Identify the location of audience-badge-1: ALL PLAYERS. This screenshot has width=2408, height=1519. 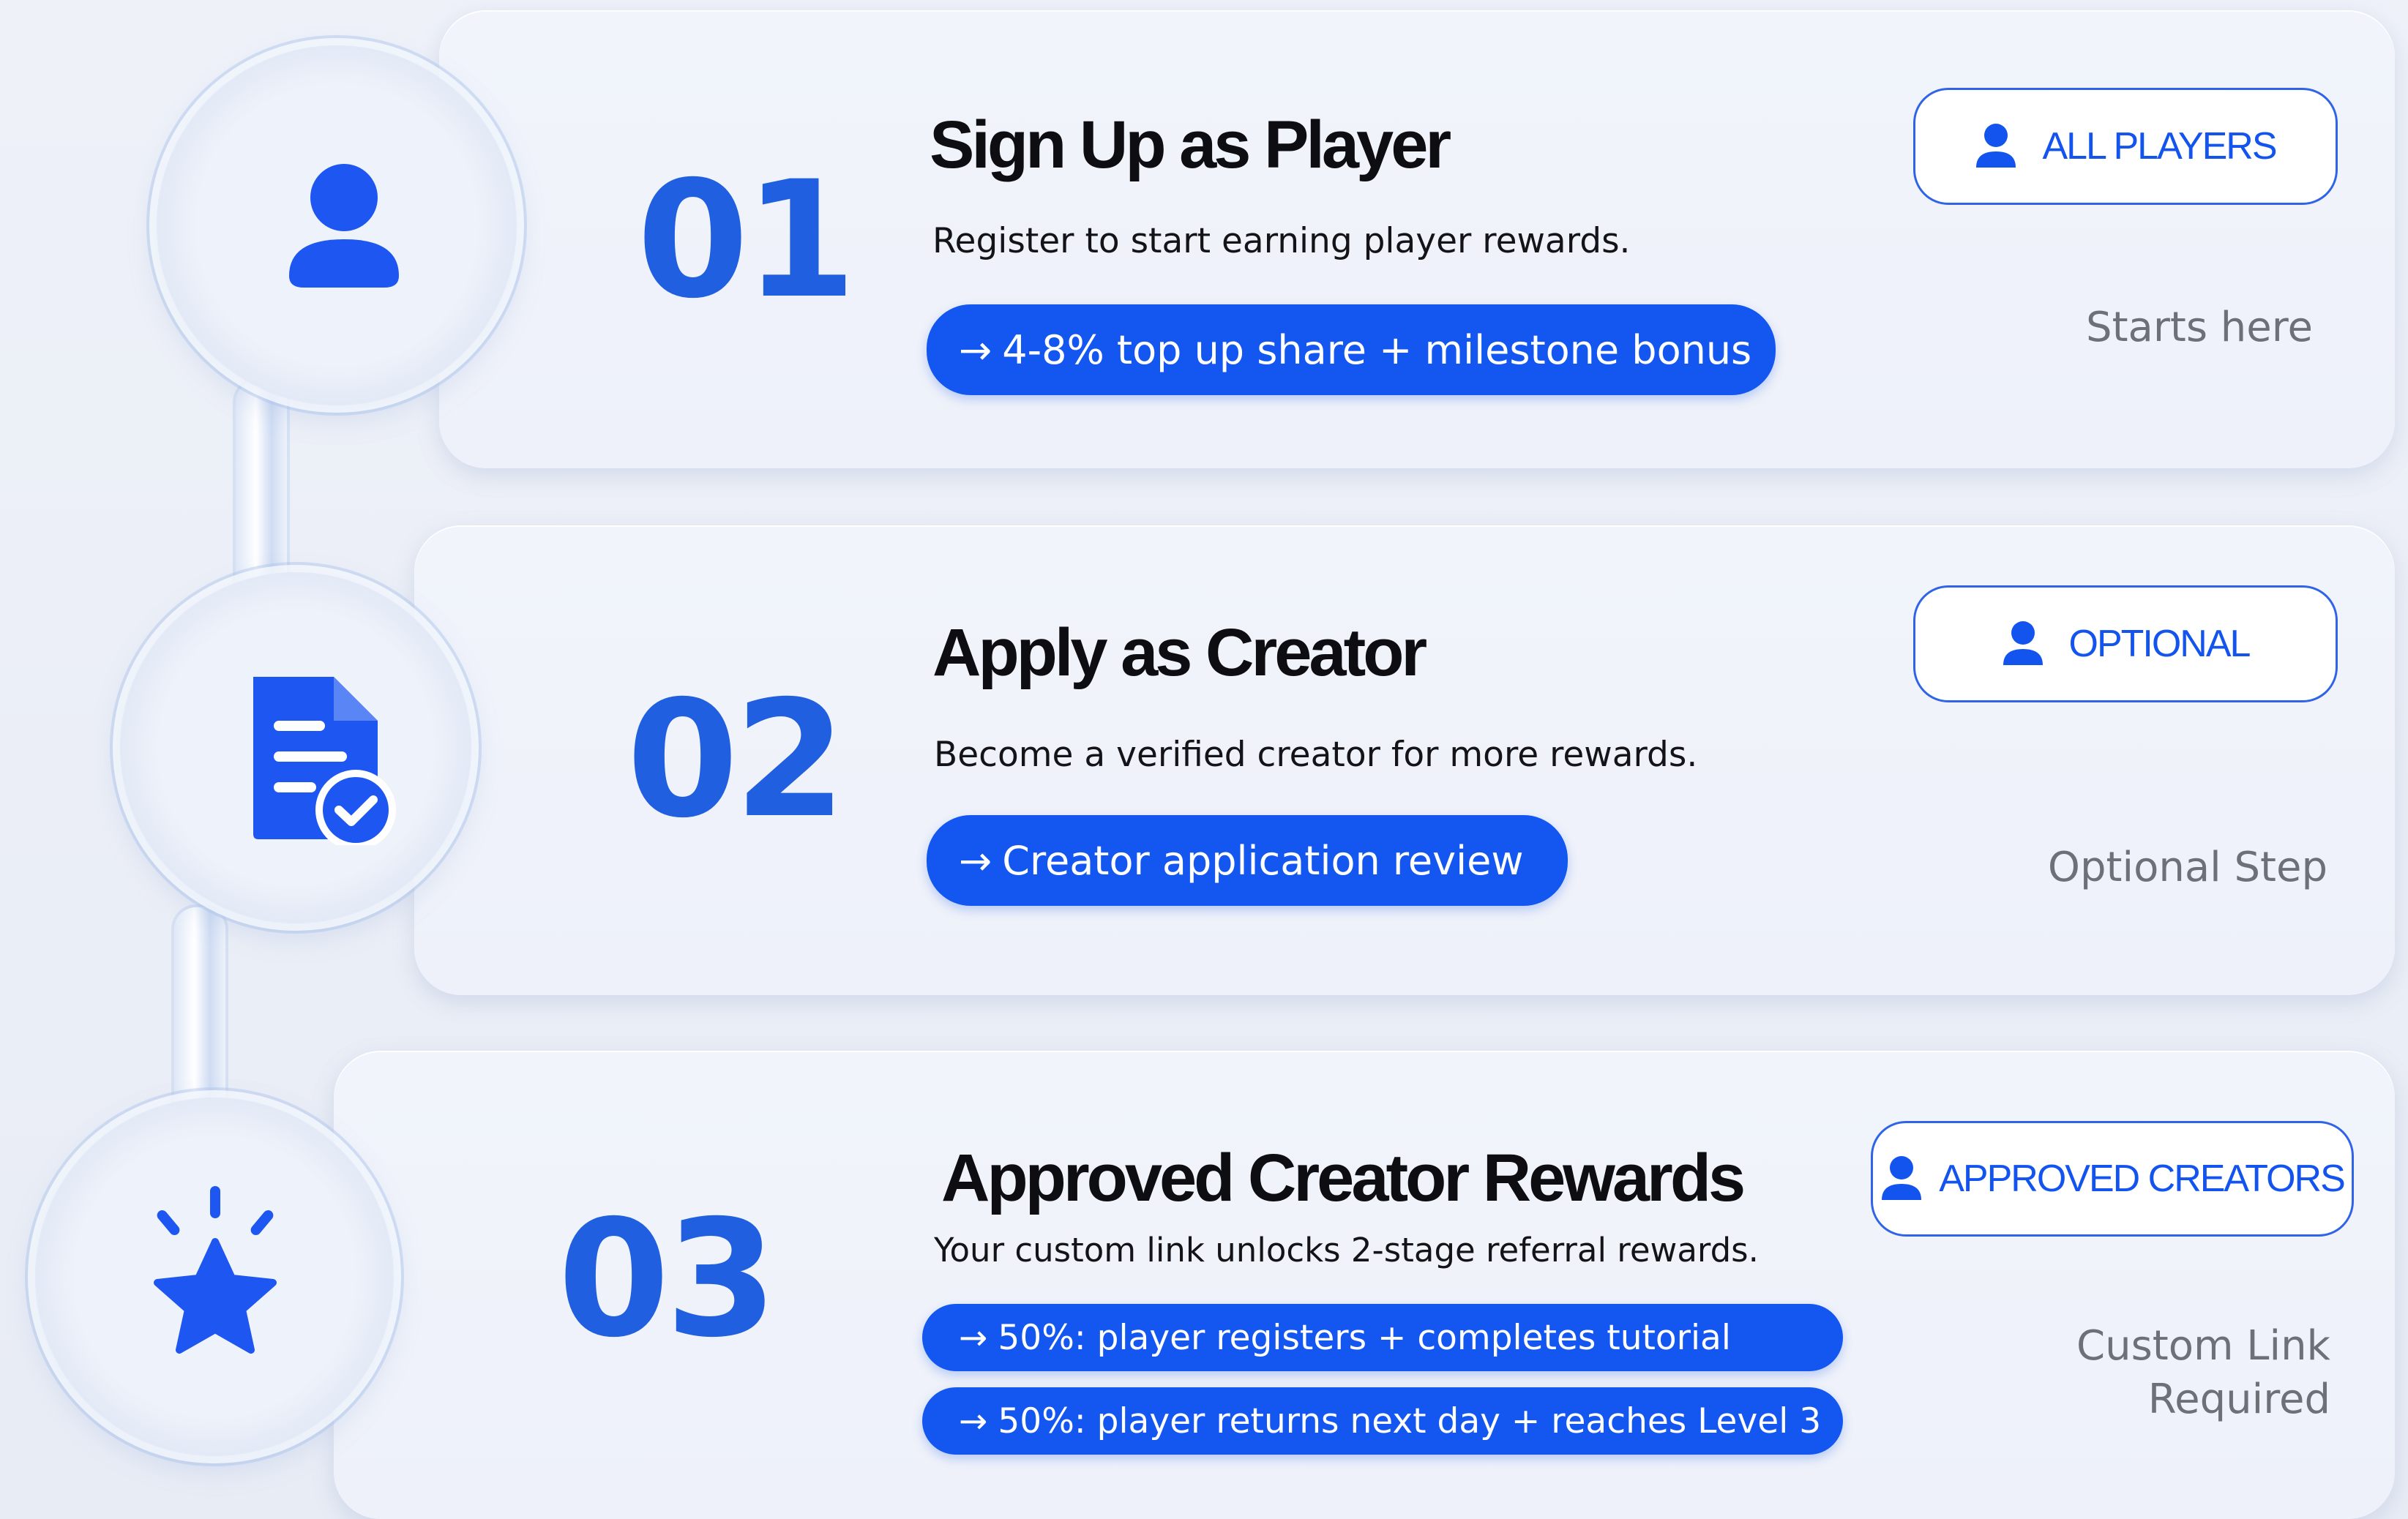
(2125, 147).